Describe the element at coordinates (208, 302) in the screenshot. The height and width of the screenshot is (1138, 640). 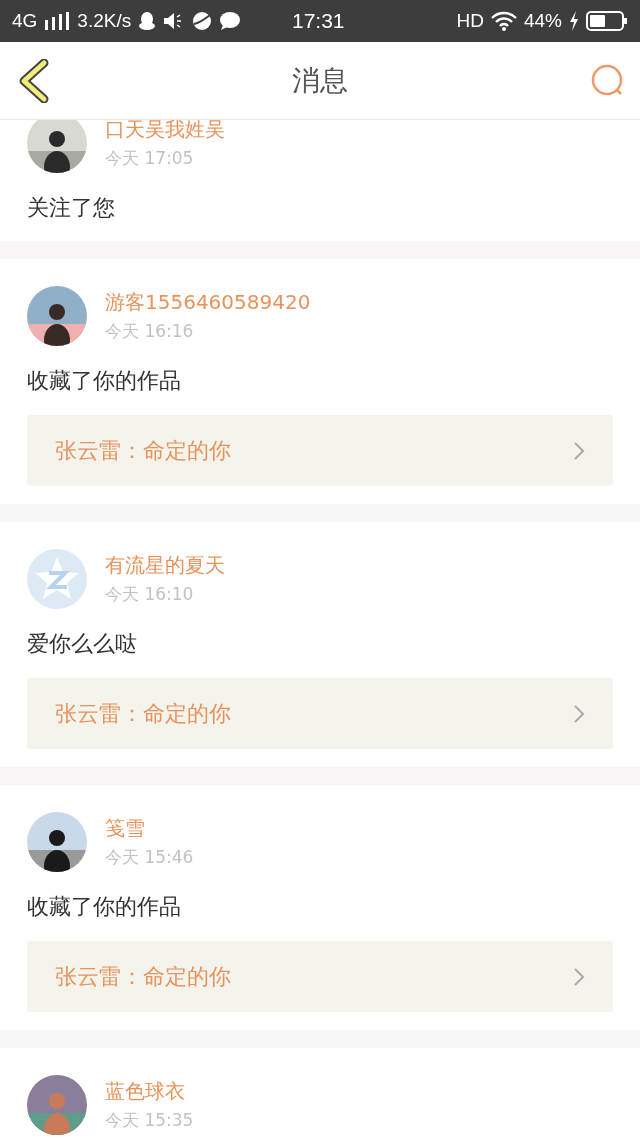
I see `user-name: 游客1556460589420` at that location.